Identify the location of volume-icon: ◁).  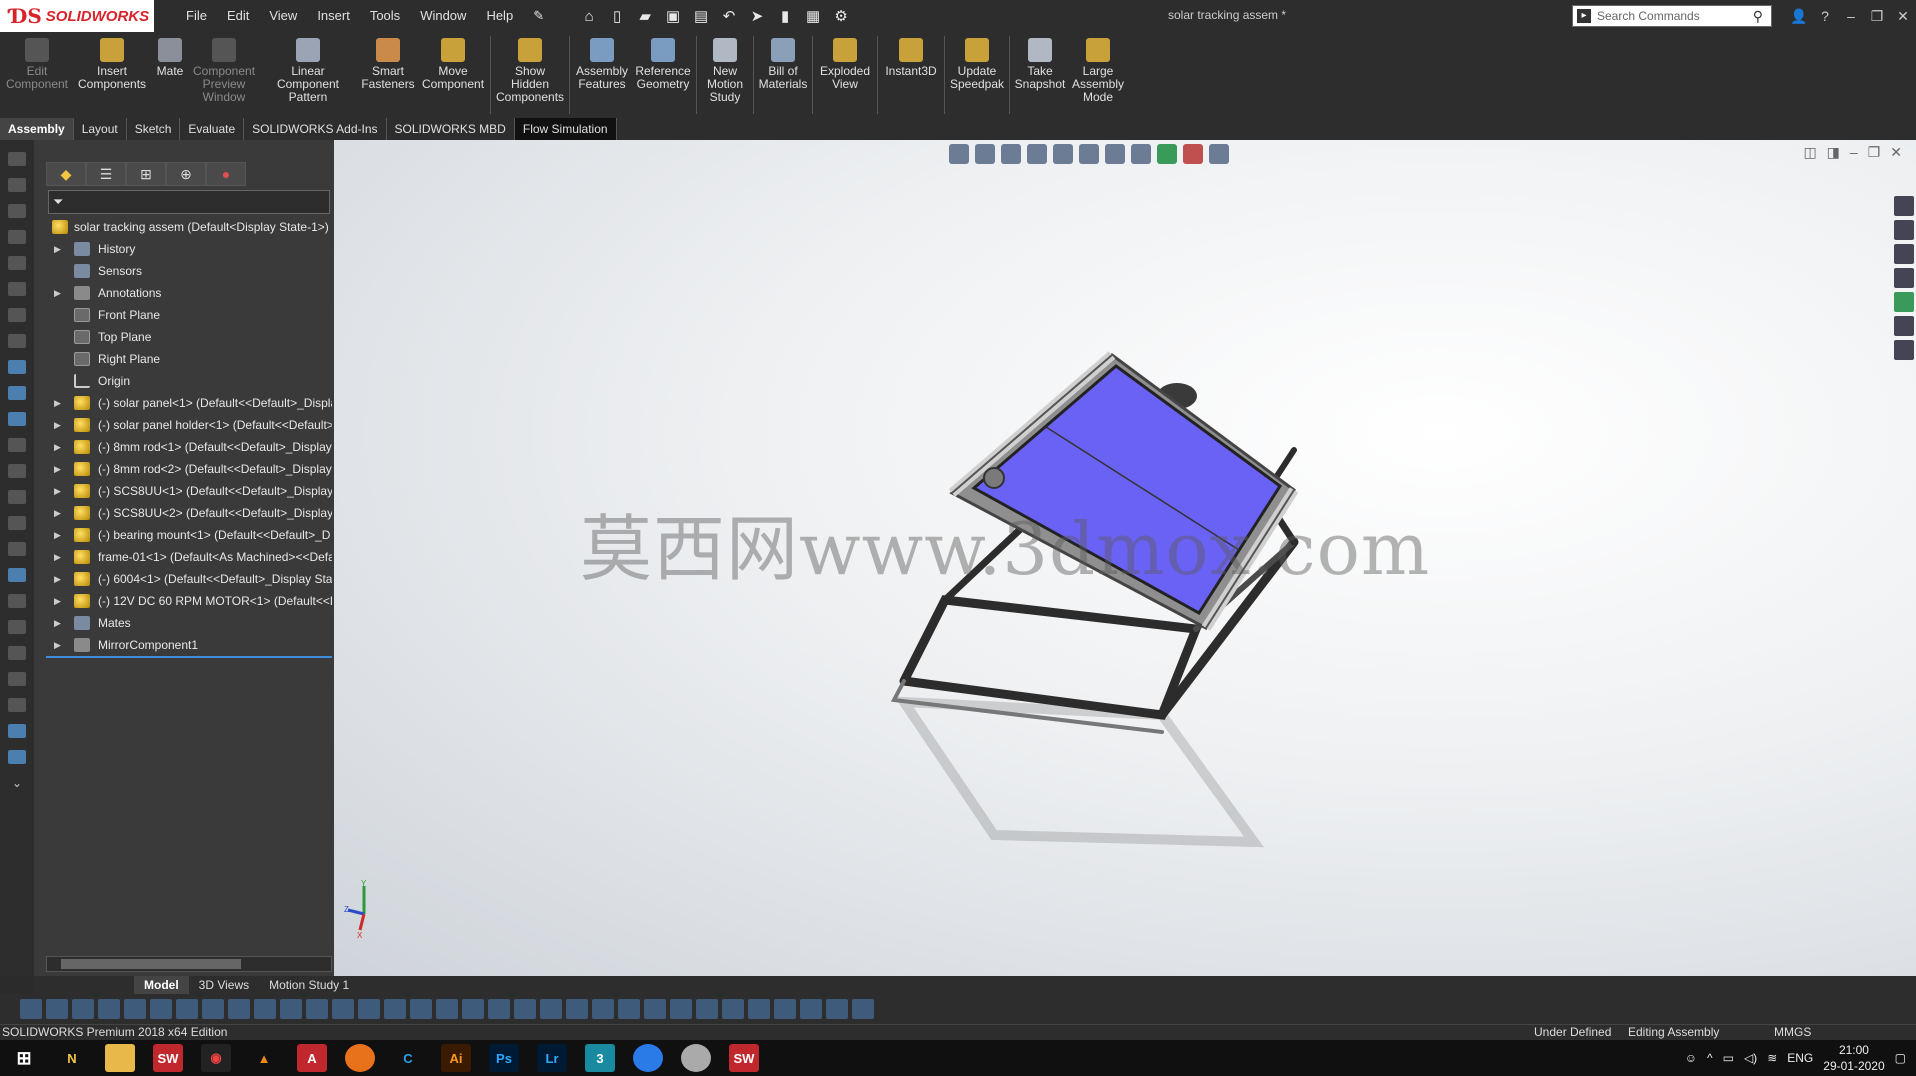
(1750, 1058).